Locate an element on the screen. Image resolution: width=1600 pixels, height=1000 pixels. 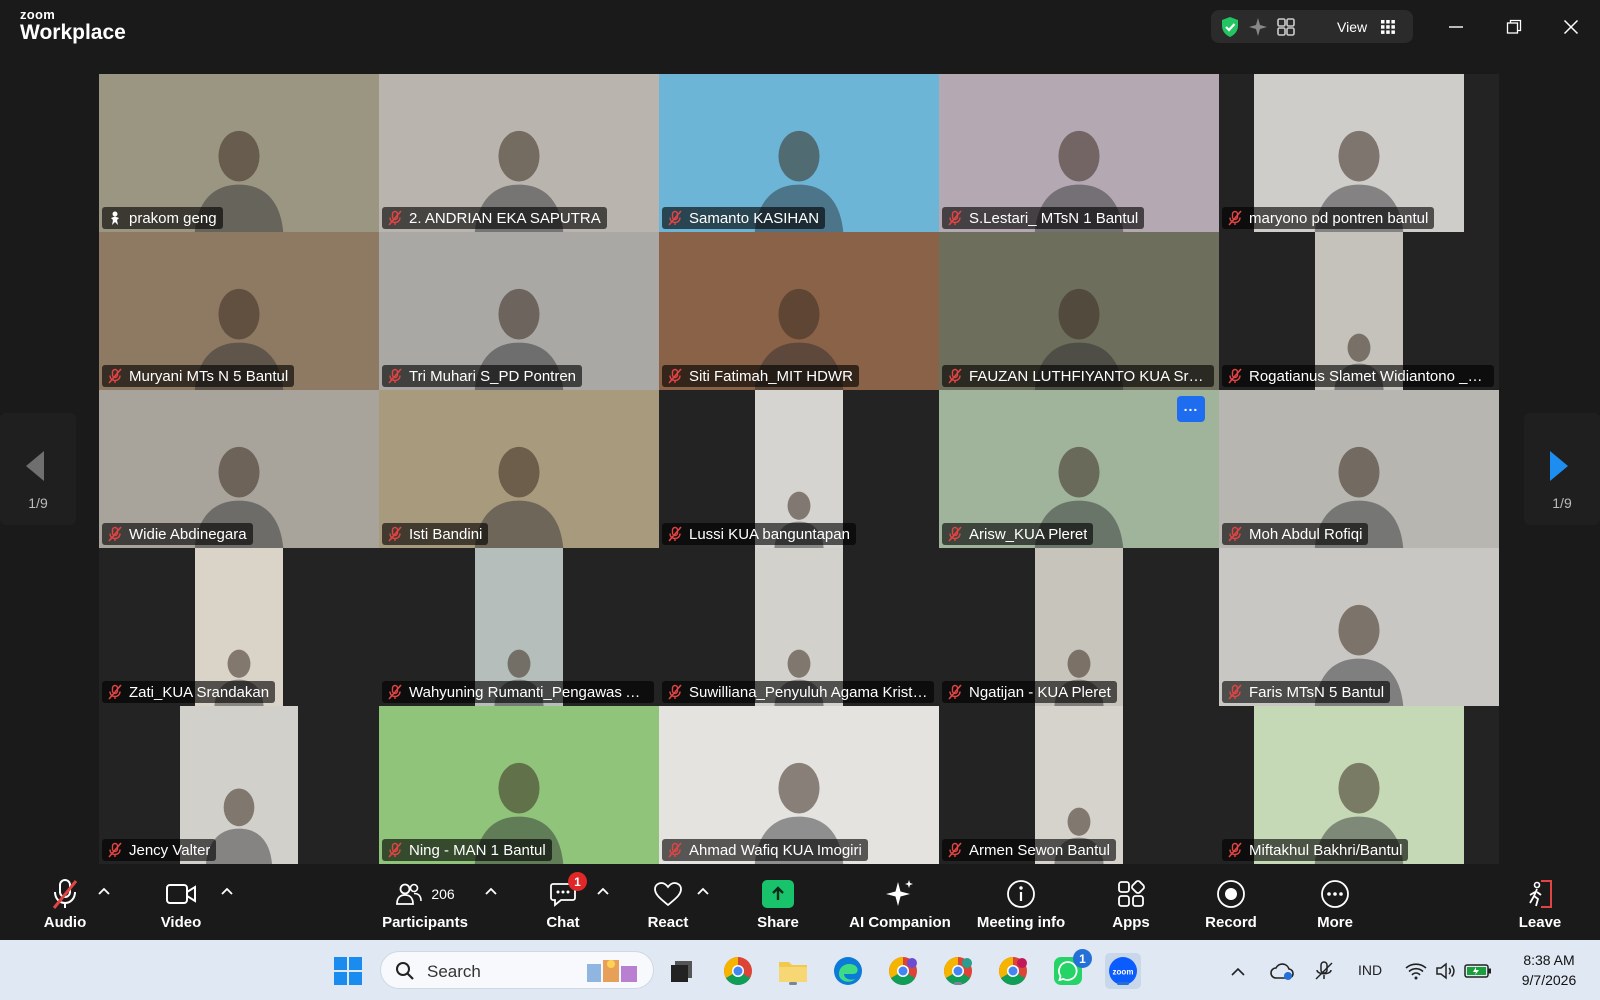
app-logo: zoom Workplace is located at coordinates (73, 25).